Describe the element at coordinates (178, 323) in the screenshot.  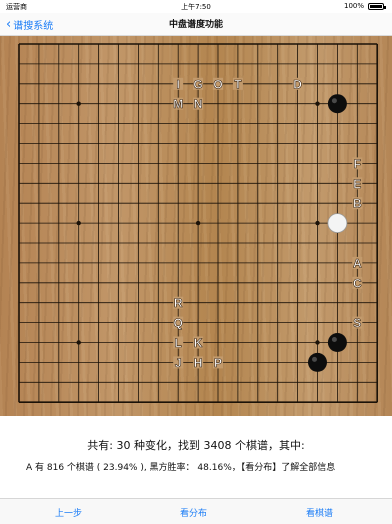
I see `move-label: Q` at that location.